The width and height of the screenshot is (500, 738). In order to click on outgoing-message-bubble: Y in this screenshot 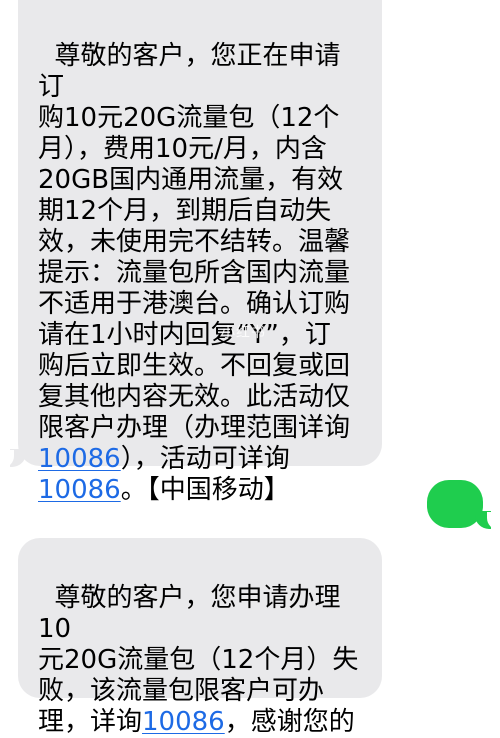, I will do `click(455, 523)`.